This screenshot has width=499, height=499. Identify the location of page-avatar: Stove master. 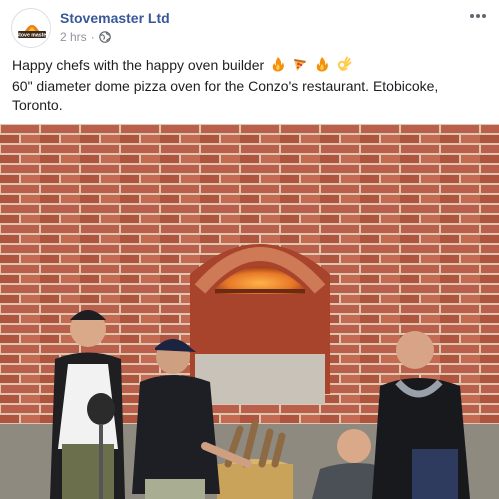
(31, 28).